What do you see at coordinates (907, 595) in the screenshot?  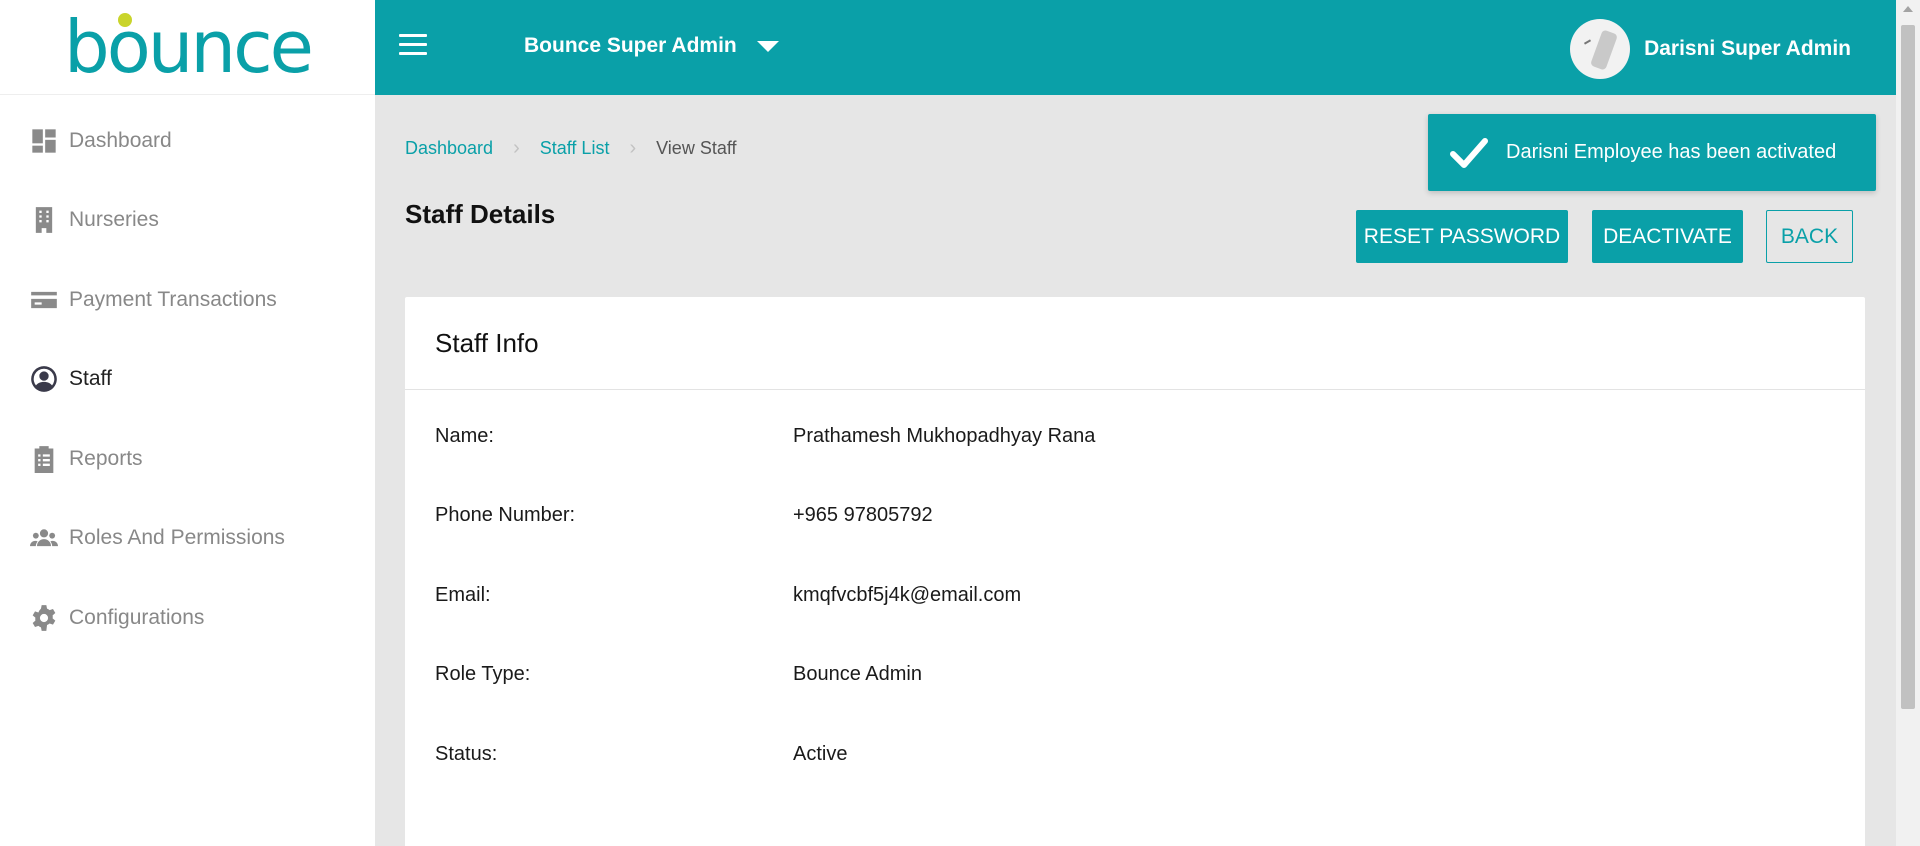 I see `field-value: kmqfvcbf5j4k@email.com` at bounding box center [907, 595].